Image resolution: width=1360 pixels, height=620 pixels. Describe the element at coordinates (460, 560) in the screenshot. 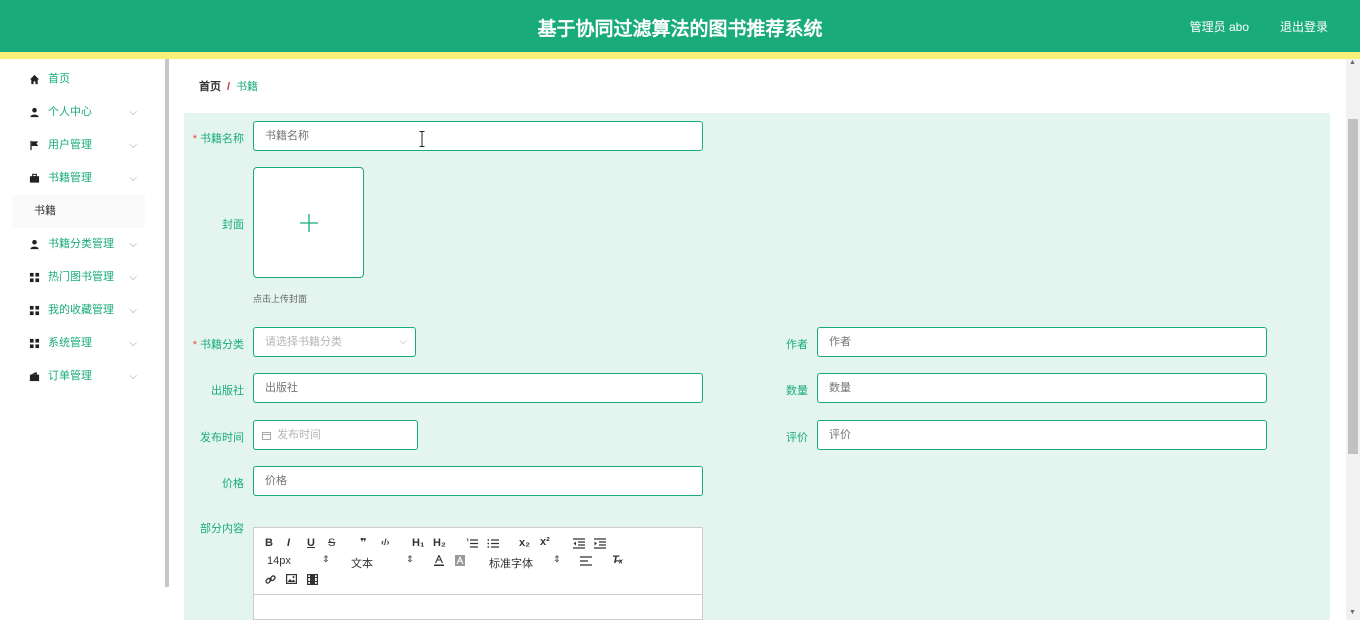

I see `background-color-icon` at that location.